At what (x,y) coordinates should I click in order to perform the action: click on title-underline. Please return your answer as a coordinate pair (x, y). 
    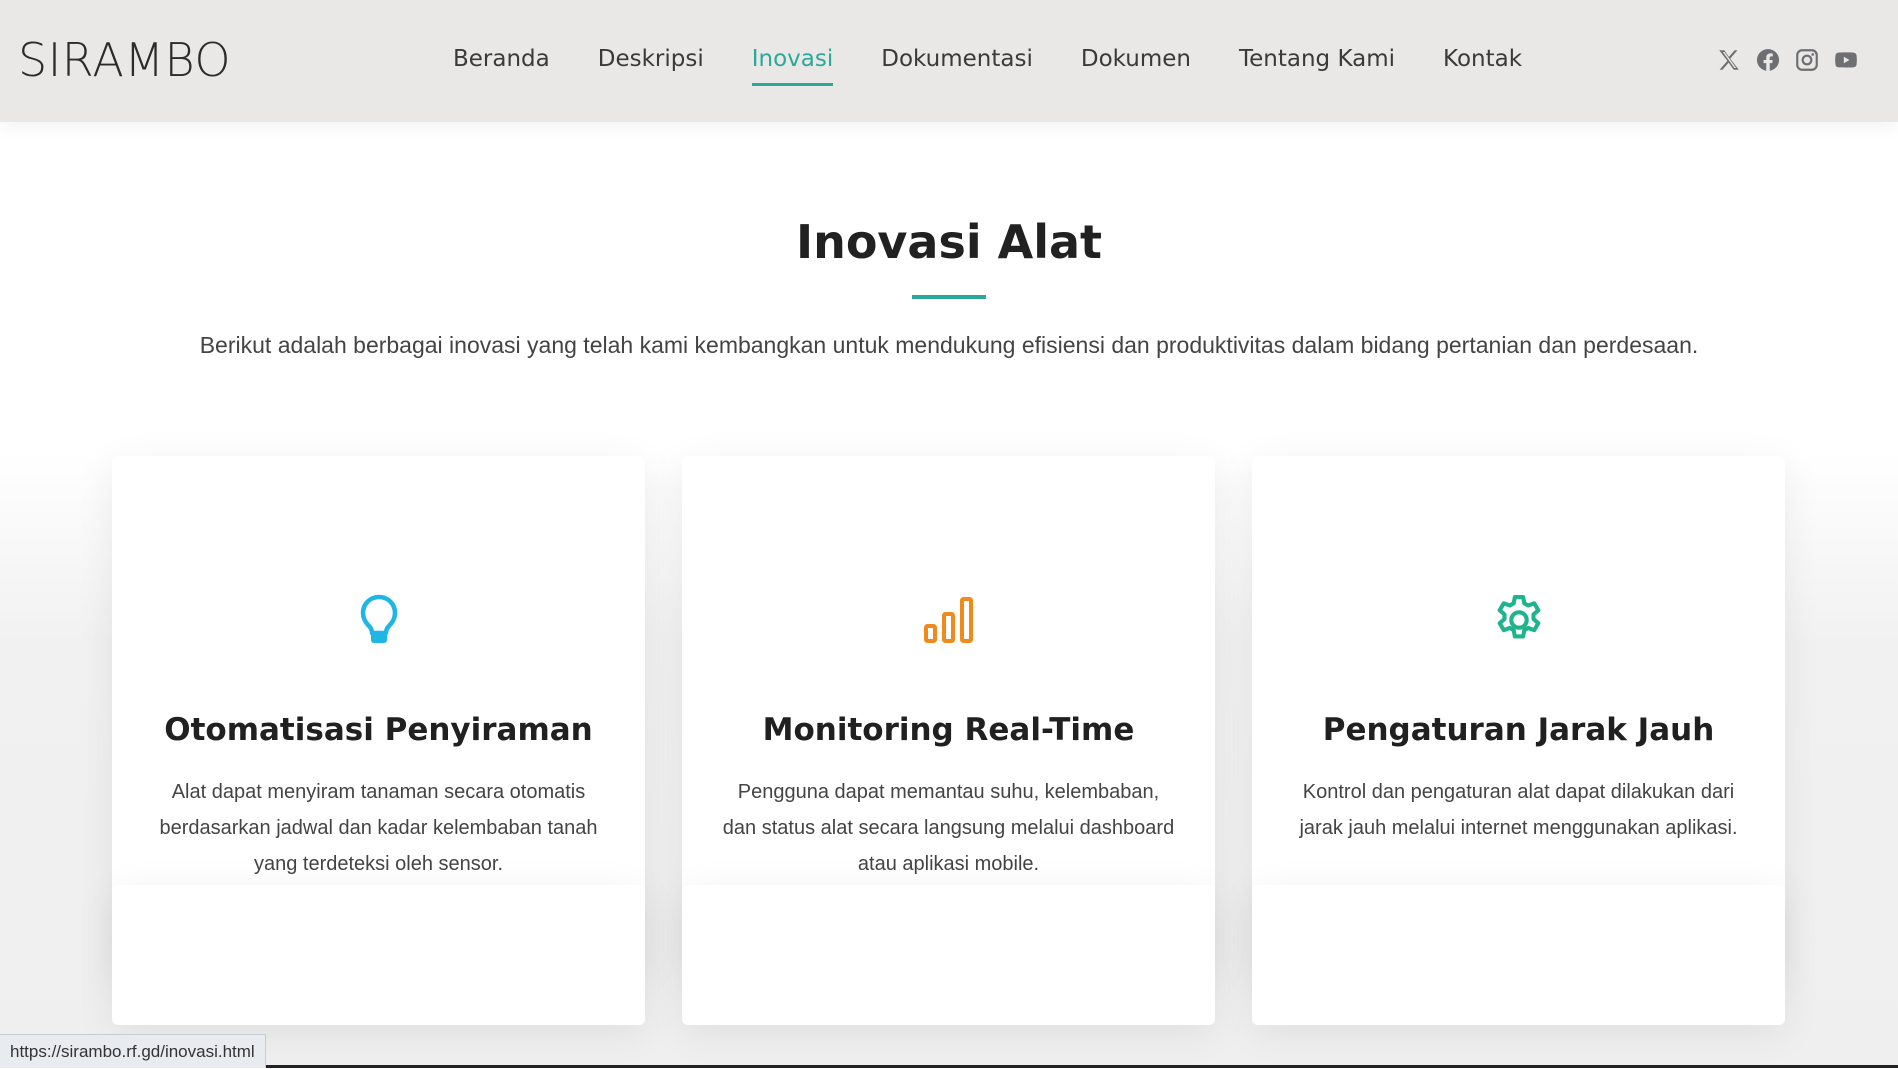
    Looking at the image, I should click on (949, 297).